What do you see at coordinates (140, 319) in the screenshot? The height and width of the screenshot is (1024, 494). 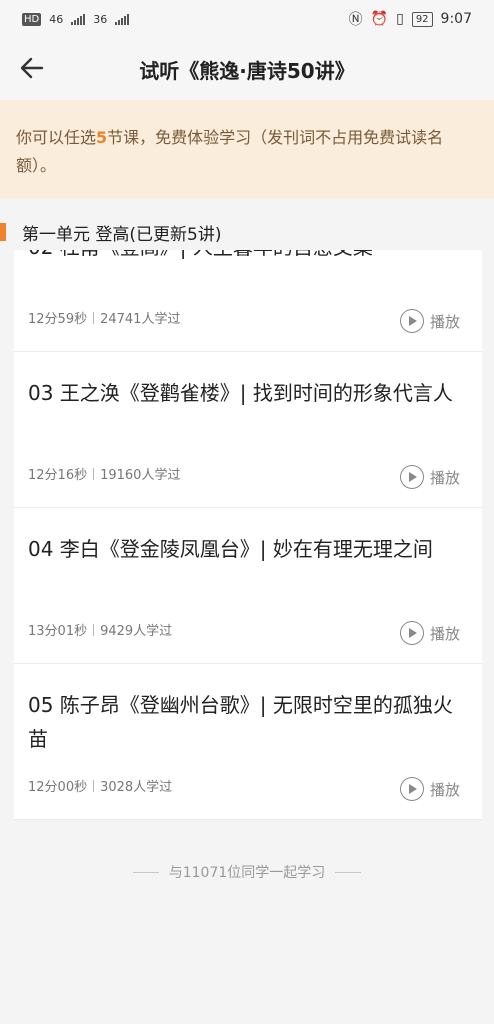 I see `lesson-learners: 24741人学过` at bounding box center [140, 319].